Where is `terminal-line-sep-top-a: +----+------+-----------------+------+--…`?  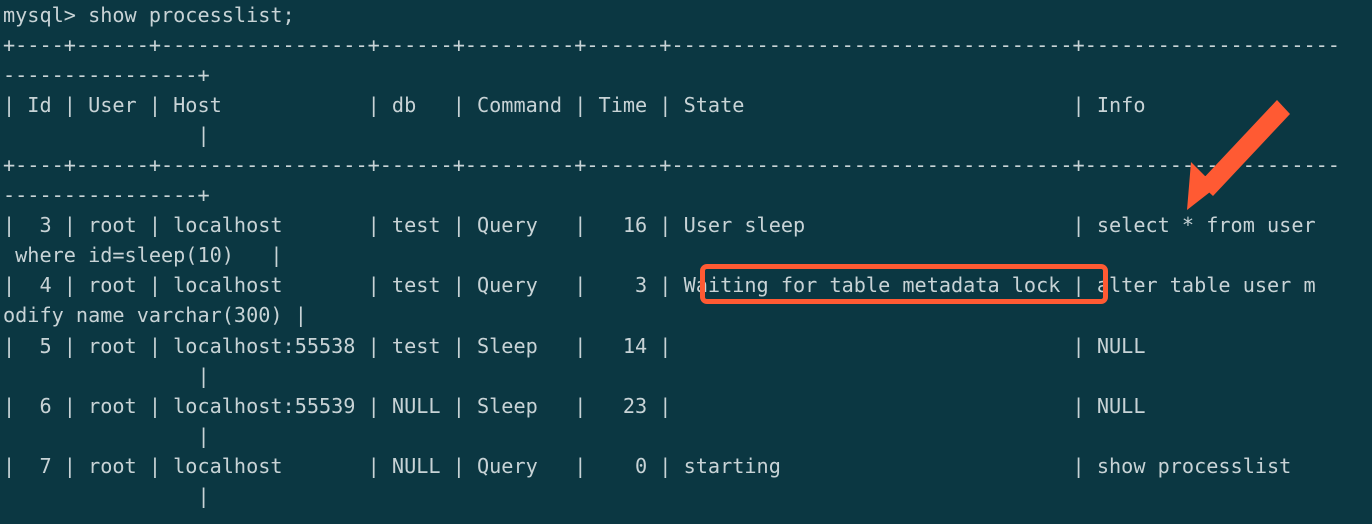
terminal-line-sep-top-a: +----+------+-----------------+------+--… is located at coordinates (671, 45).